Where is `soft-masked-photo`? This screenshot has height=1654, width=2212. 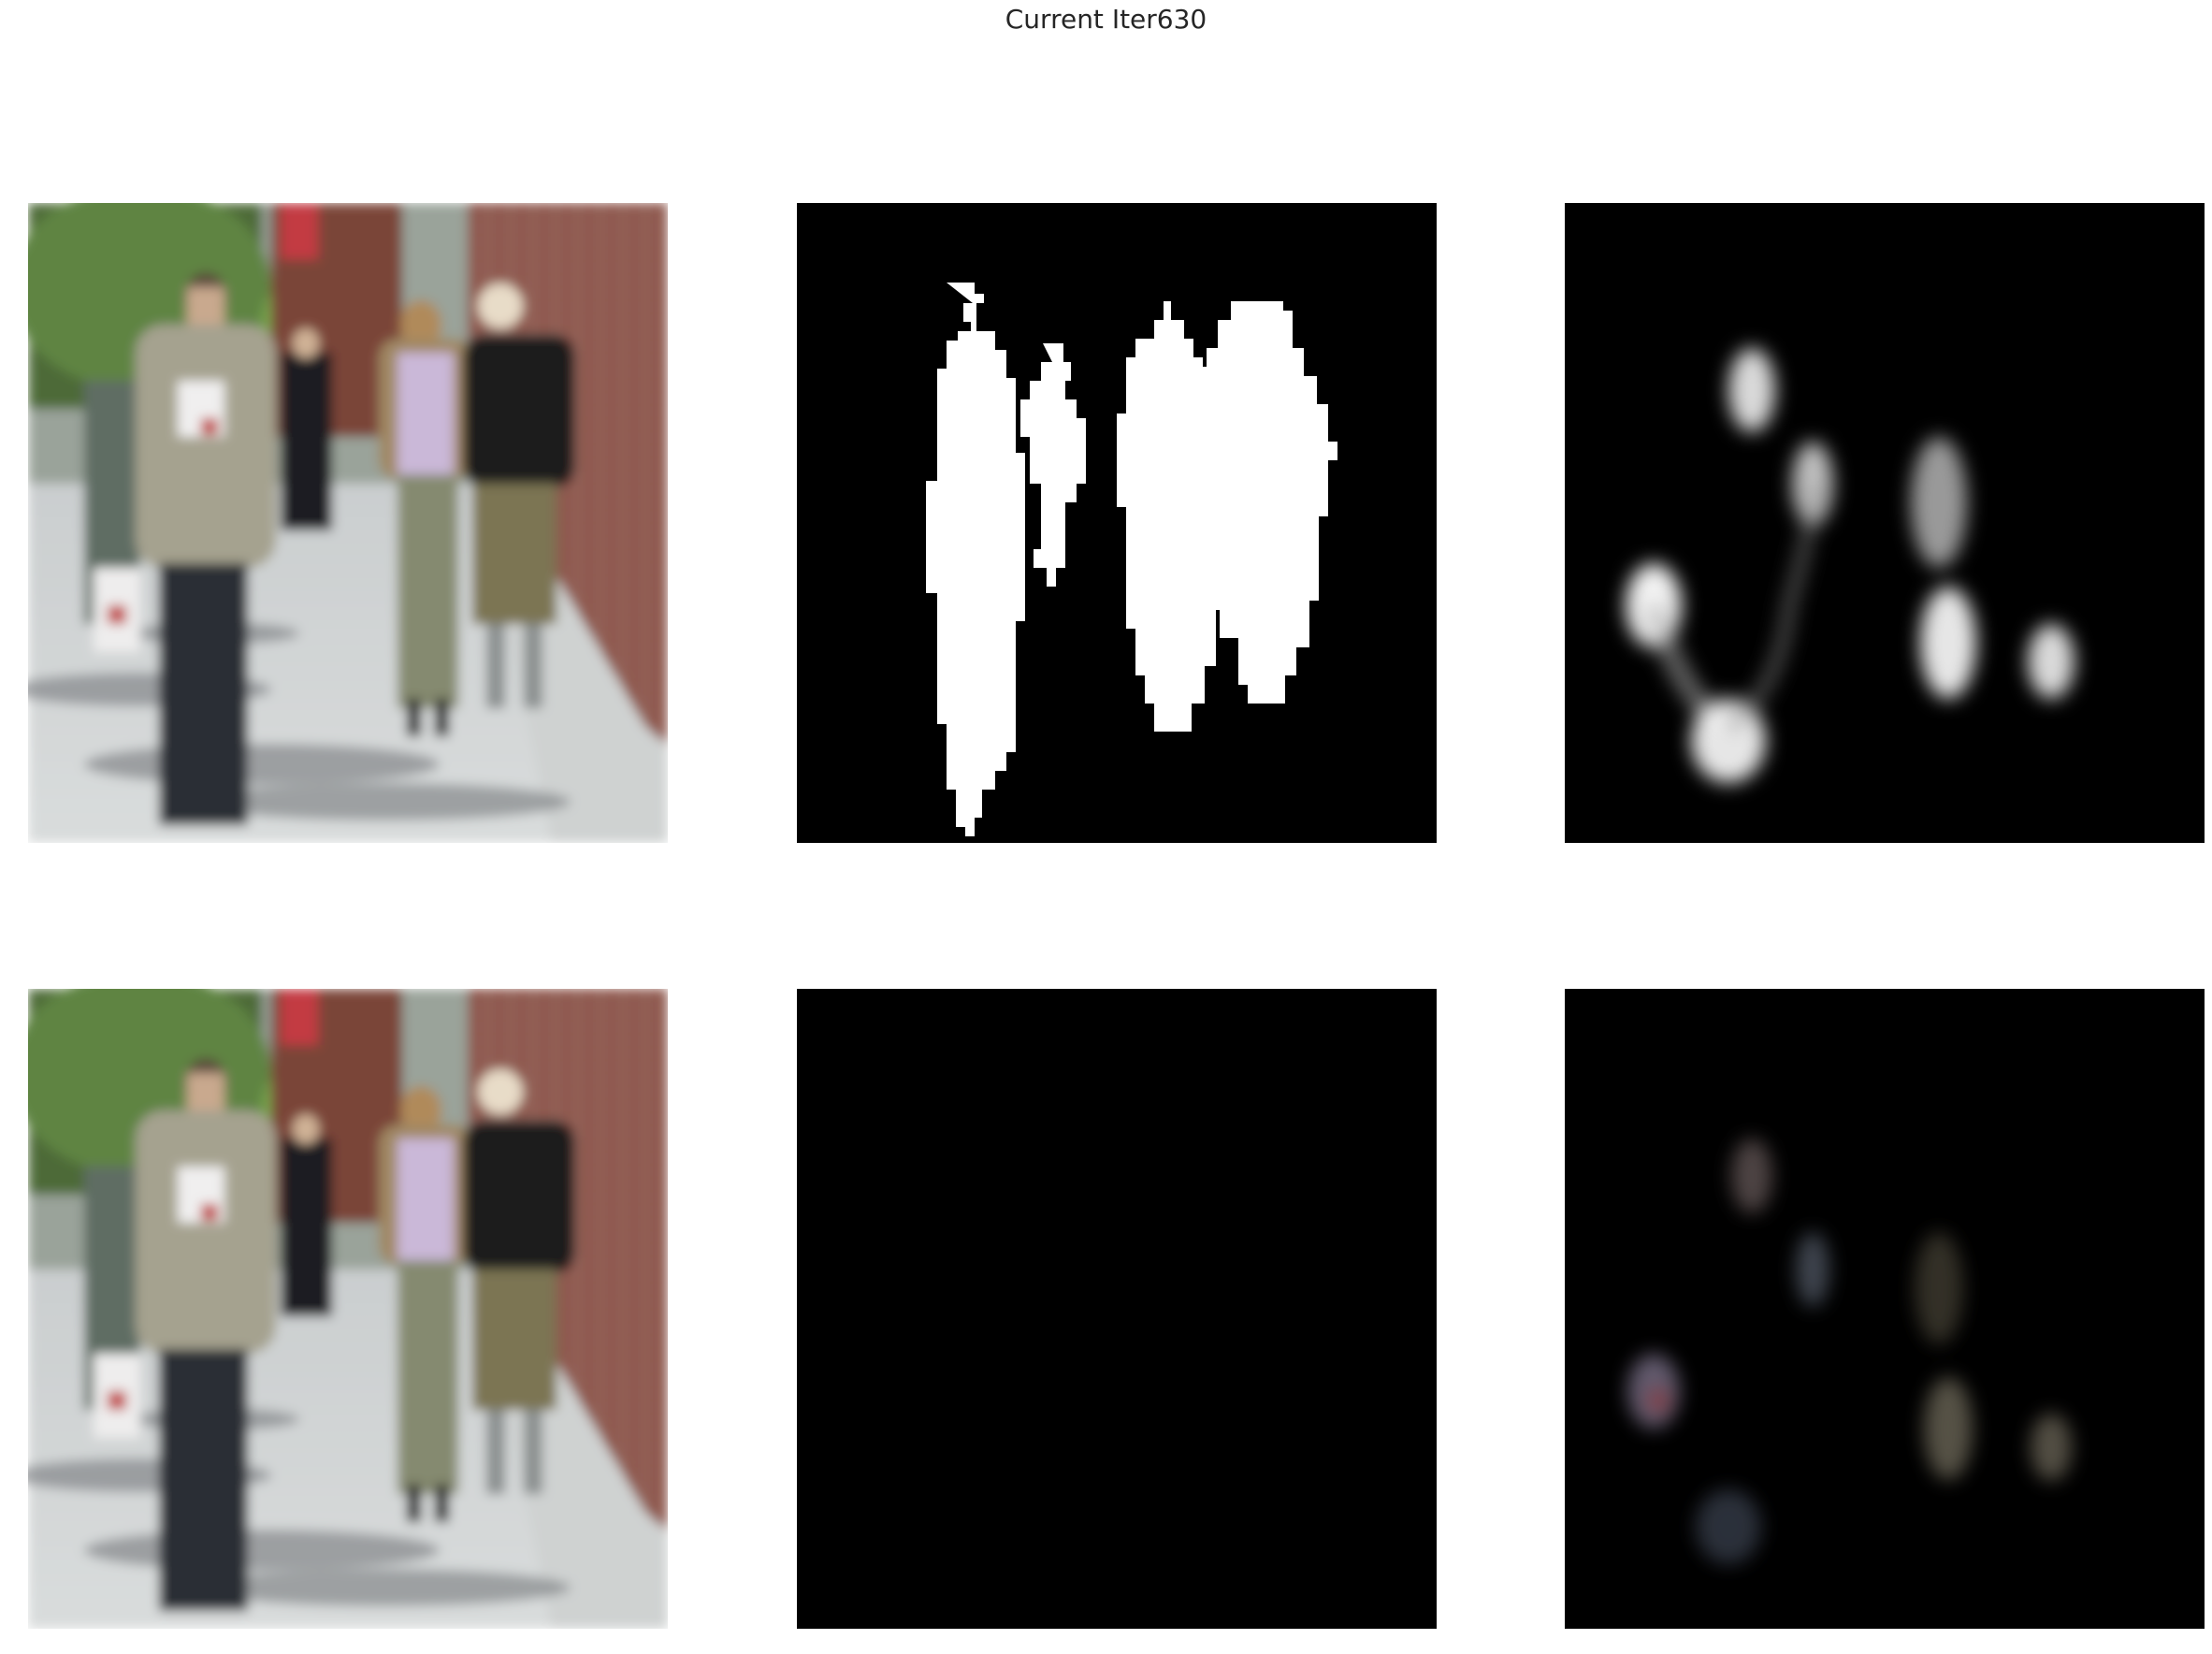 soft-masked-photo is located at coordinates (1885, 1309).